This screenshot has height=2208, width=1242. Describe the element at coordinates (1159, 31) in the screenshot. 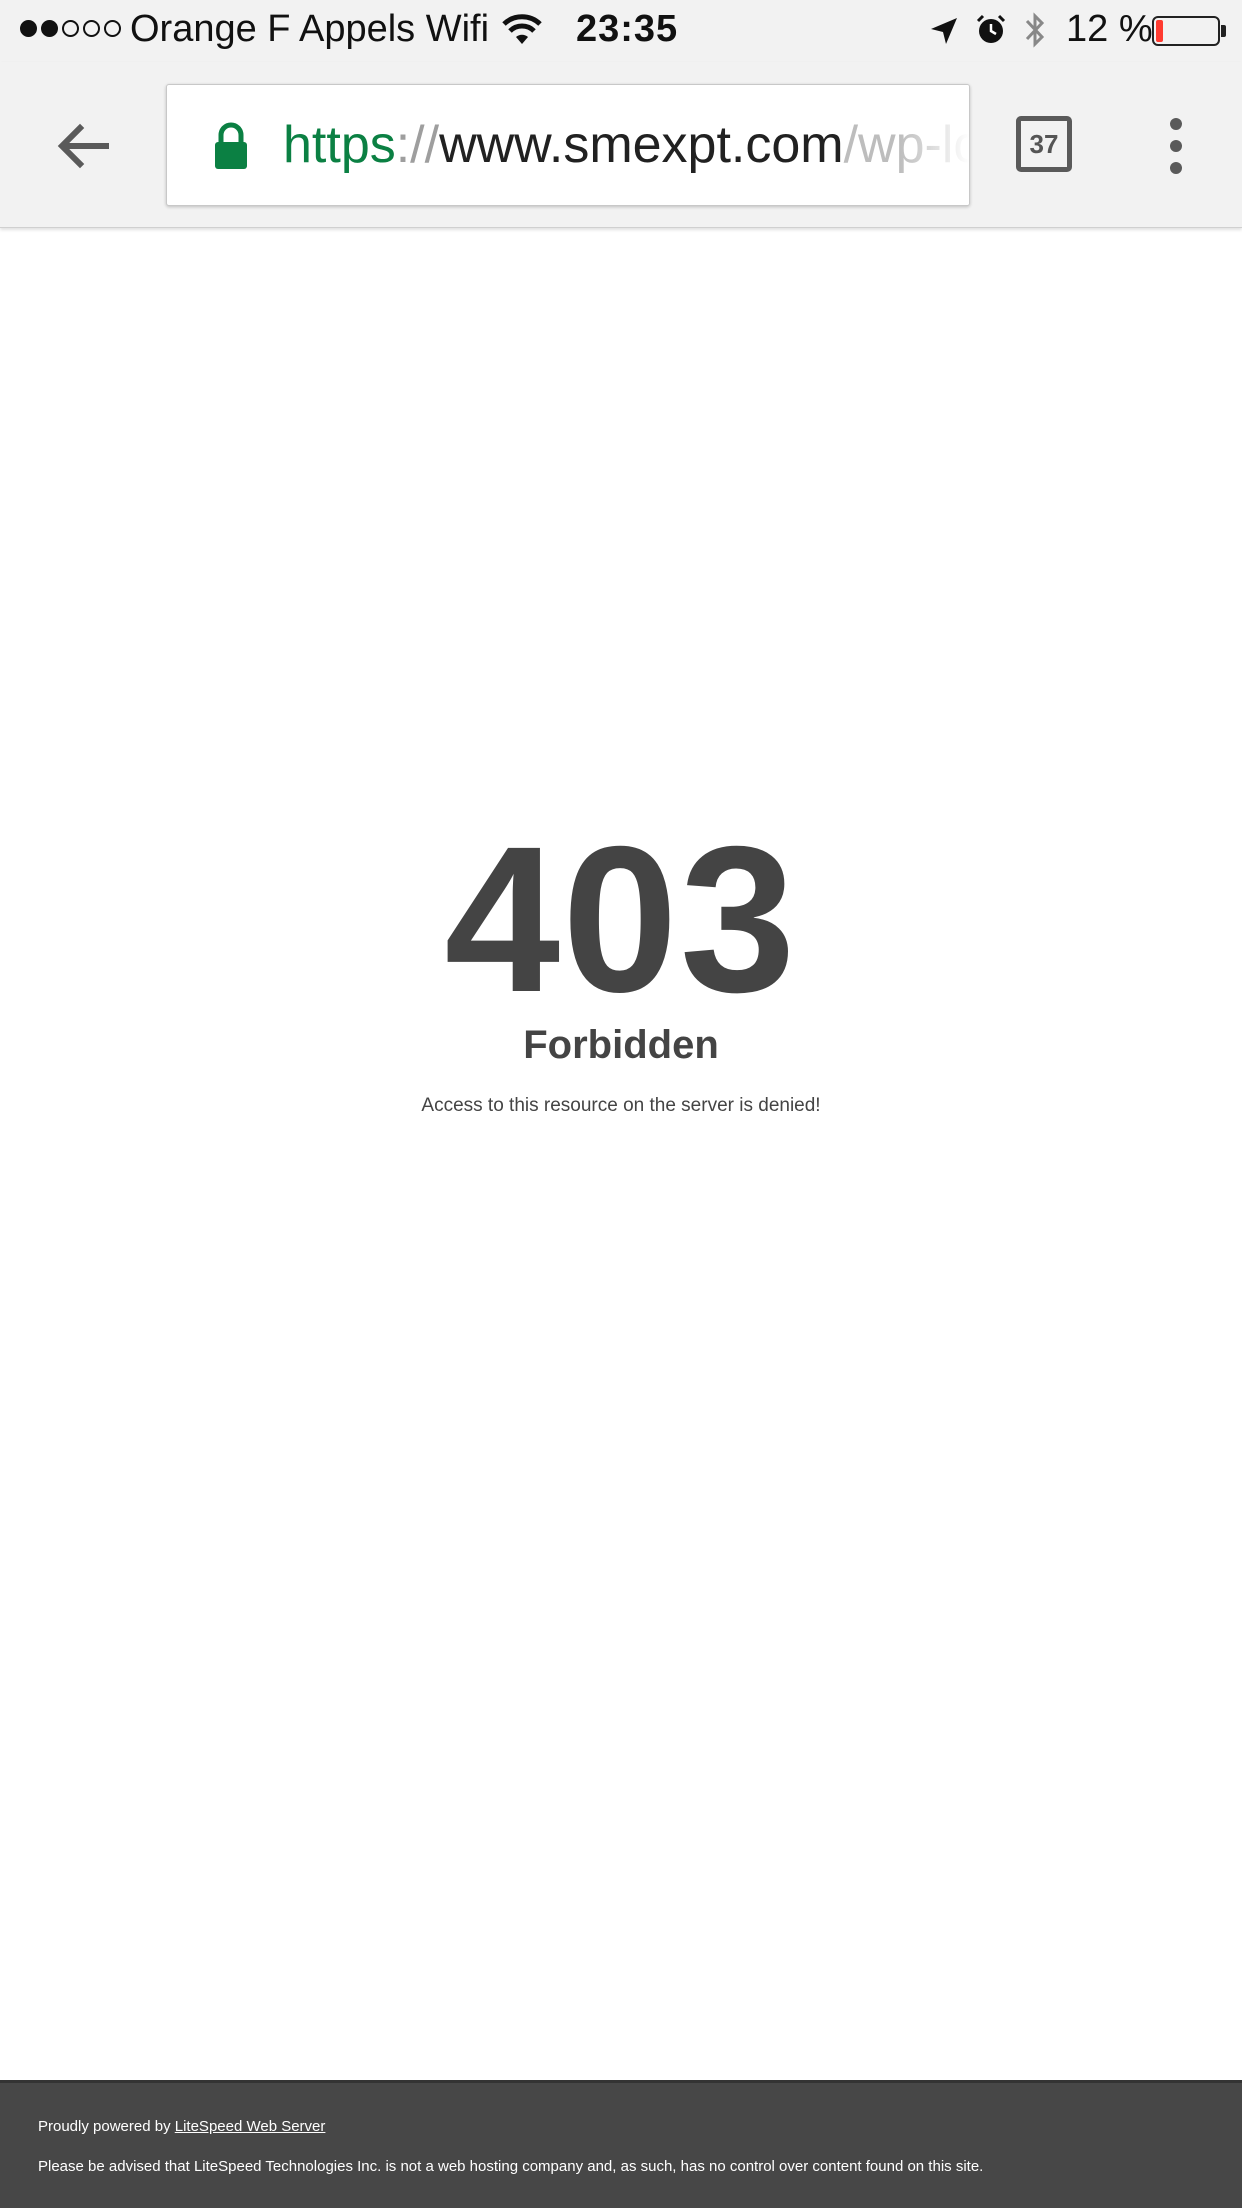

I see `battery-level-fill` at that location.